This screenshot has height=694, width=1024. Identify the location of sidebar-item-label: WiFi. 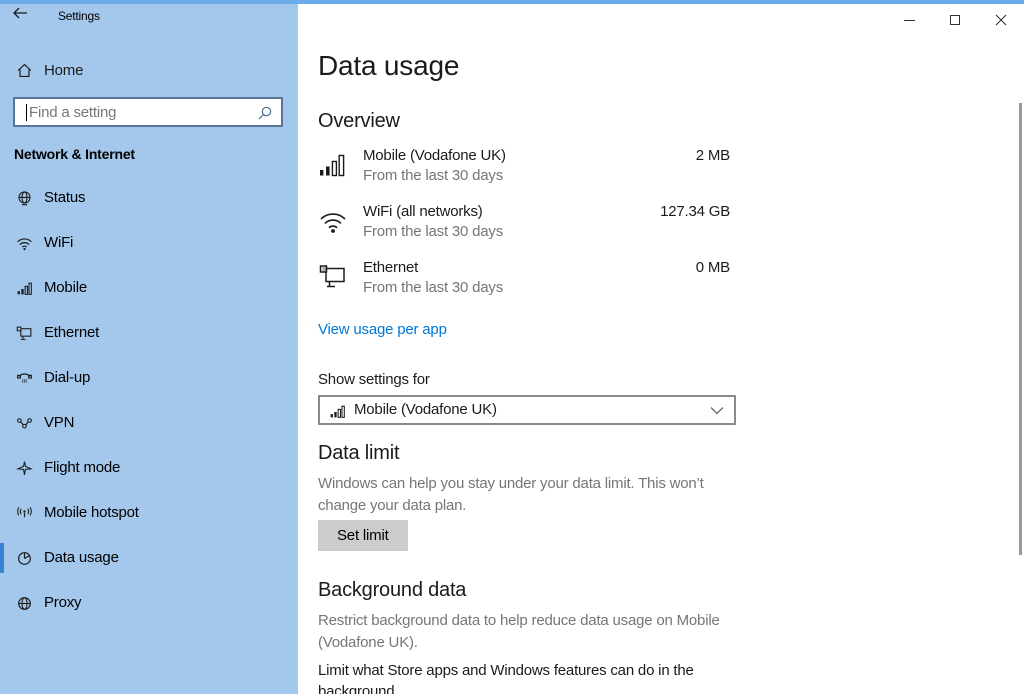
(59, 242).